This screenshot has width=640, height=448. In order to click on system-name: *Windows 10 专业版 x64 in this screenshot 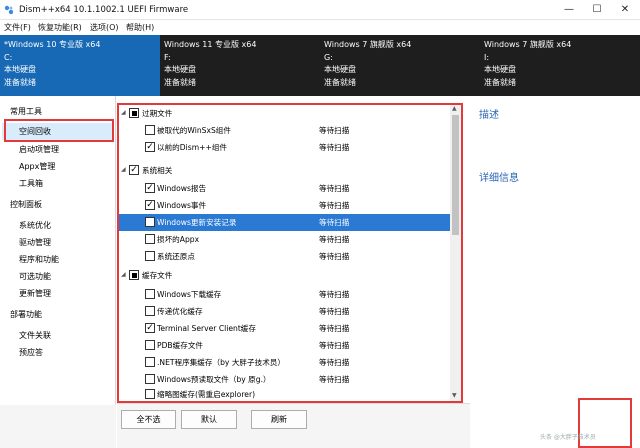, I will do `click(52, 44)`.